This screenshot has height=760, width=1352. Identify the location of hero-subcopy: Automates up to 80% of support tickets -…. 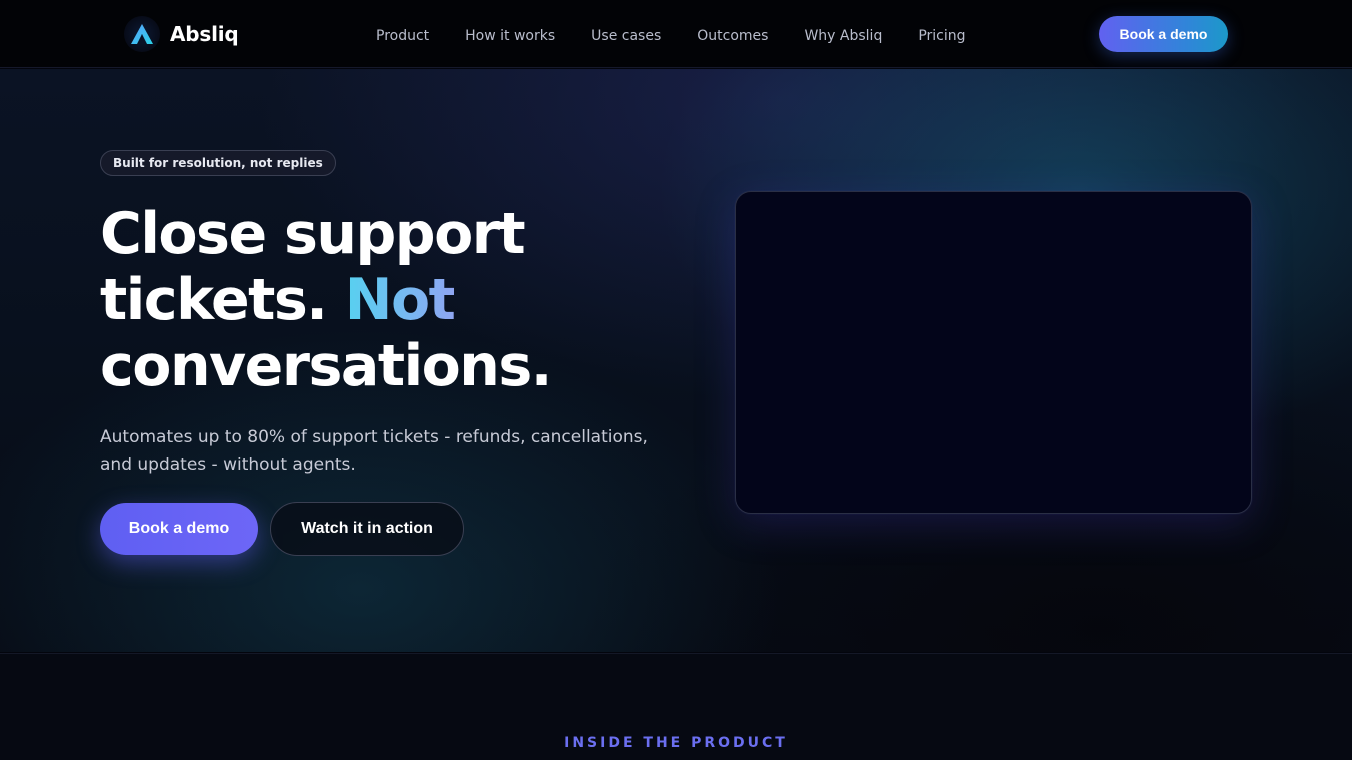
(374, 451).